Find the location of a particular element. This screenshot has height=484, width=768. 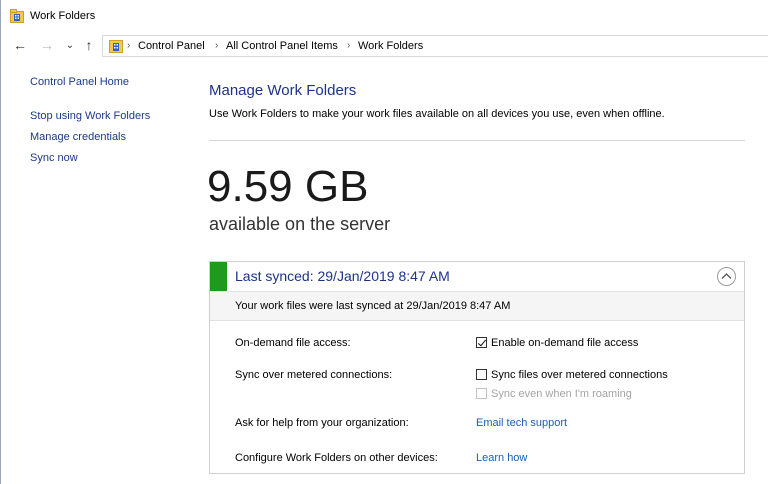

metered-label: Sync over metered connections: is located at coordinates (314, 375).